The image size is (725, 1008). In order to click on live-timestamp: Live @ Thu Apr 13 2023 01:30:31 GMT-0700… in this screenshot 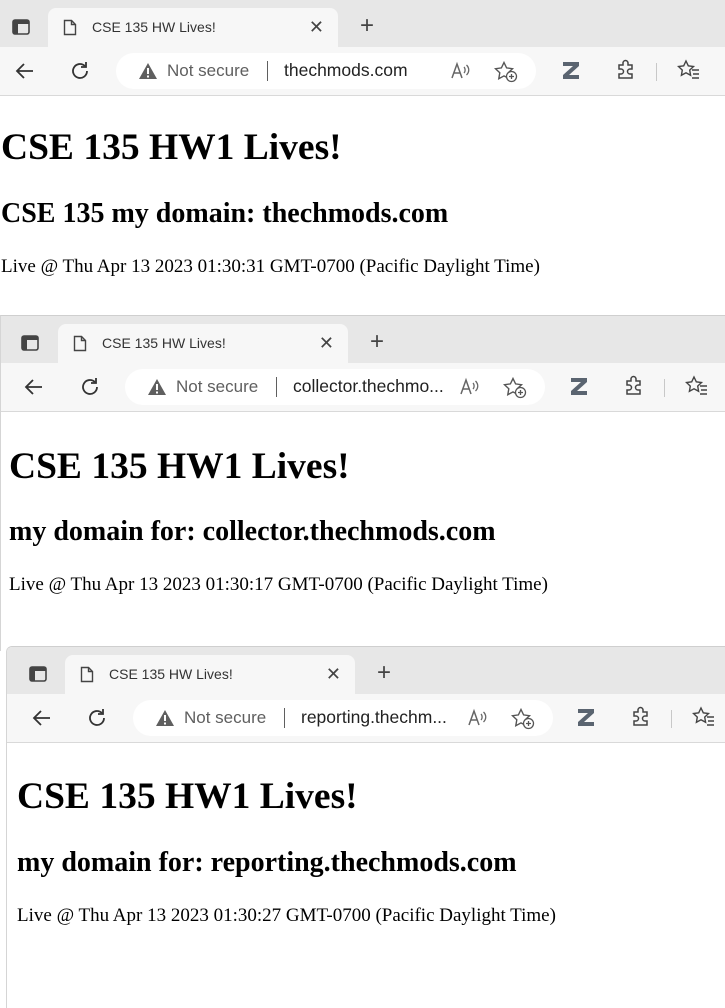, I will do `click(270, 266)`.